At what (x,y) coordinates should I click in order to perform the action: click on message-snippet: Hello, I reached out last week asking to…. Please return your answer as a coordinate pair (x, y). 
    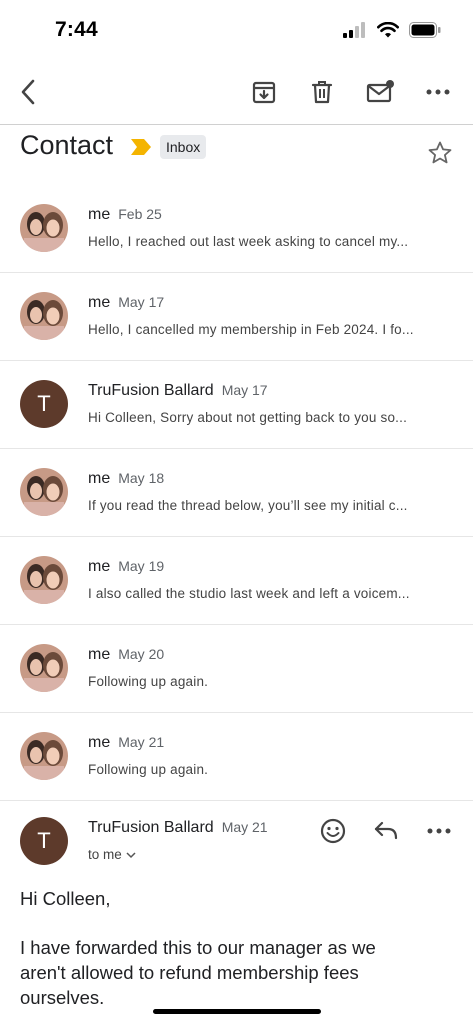
    Looking at the image, I should click on (248, 241).